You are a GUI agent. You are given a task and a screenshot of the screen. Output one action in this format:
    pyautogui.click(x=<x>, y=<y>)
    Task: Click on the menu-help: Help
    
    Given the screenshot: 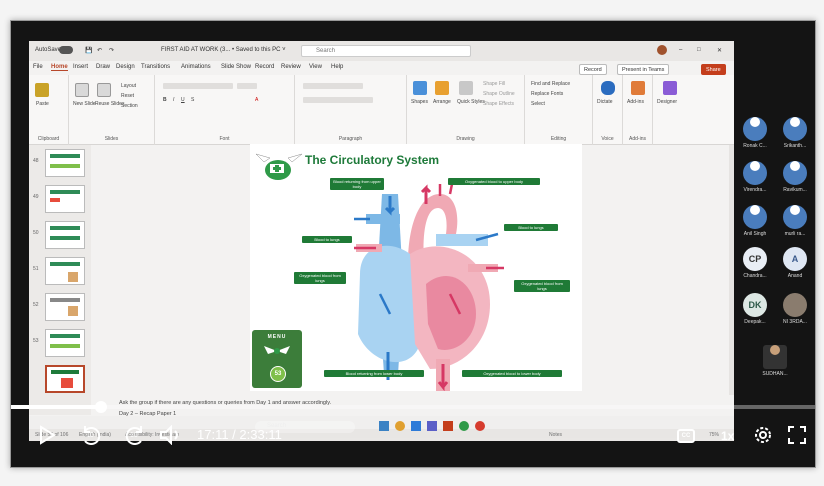 What is the action you would take?
    pyautogui.click(x=337, y=67)
    